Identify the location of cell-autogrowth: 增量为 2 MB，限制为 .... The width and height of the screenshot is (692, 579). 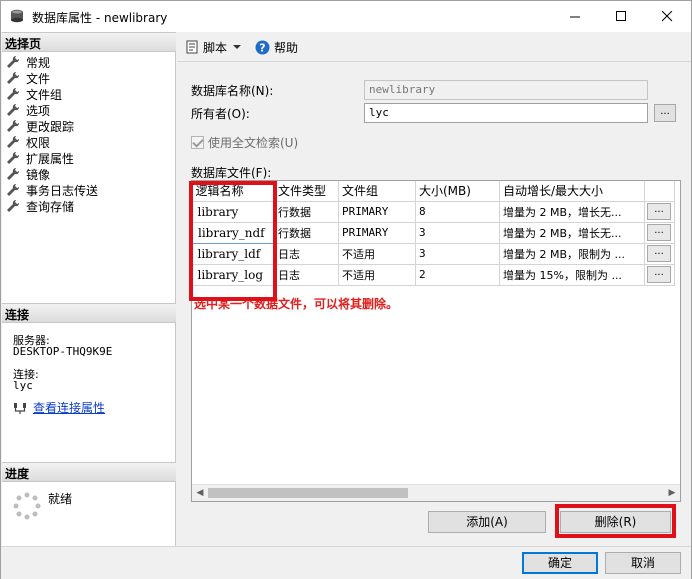
(572, 254).